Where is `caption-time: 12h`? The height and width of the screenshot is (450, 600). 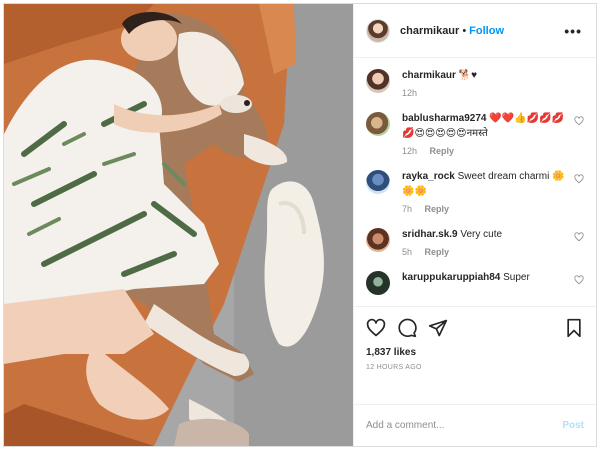 caption-time: 12h is located at coordinates (409, 93).